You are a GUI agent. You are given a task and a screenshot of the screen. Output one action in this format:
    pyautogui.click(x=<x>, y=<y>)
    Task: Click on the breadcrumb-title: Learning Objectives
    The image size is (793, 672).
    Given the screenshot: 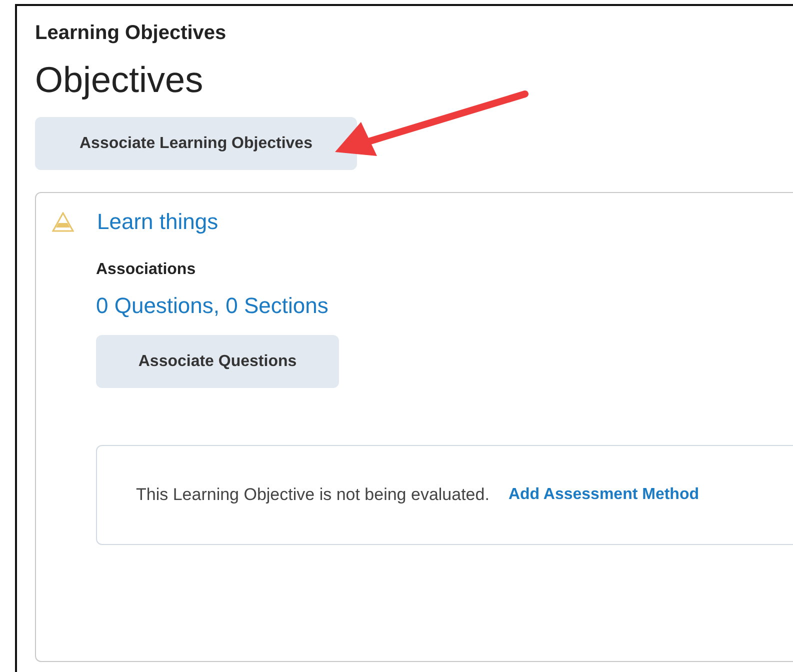 What is the action you would take?
    pyautogui.click(x=131, y=33)
    